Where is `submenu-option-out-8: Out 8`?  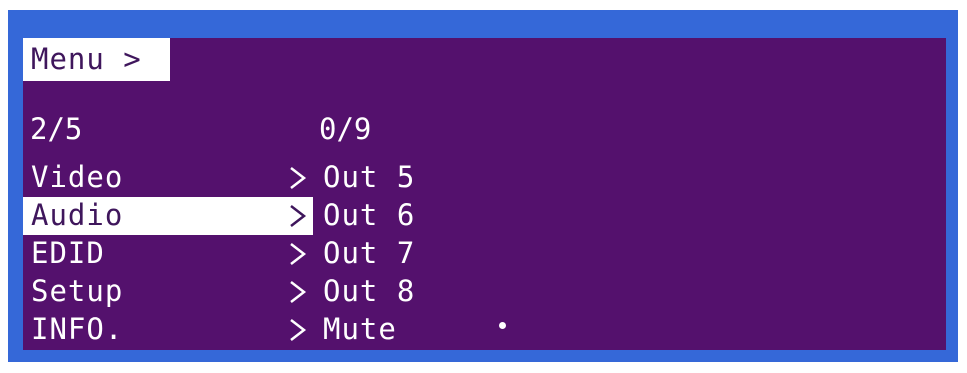 submenu-option-out-8: Out 8 is located at coordinates (369, 291).